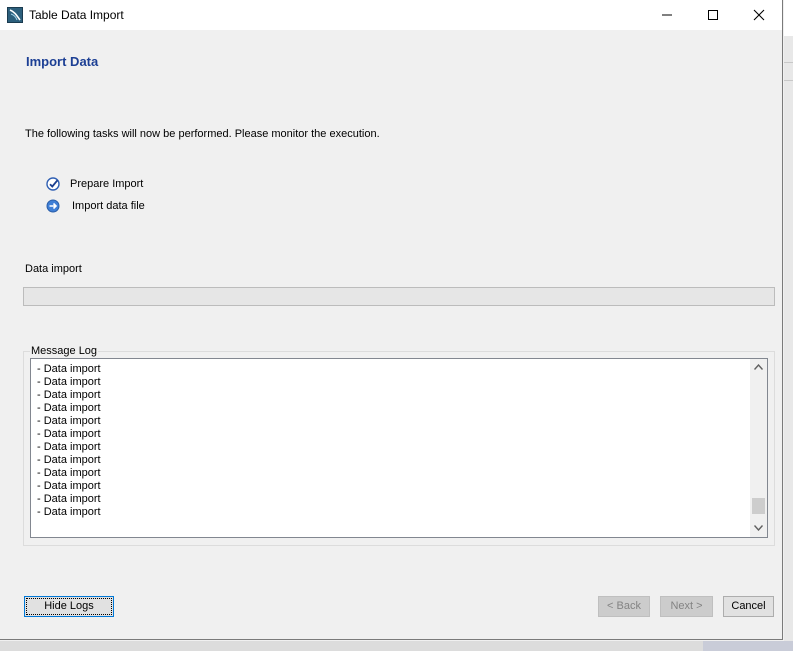 This screenshot has height=651, width=793. Describe the element at coordinates (107, 184) in the screenshot. I see `task-label: Prepare Import` at that location.